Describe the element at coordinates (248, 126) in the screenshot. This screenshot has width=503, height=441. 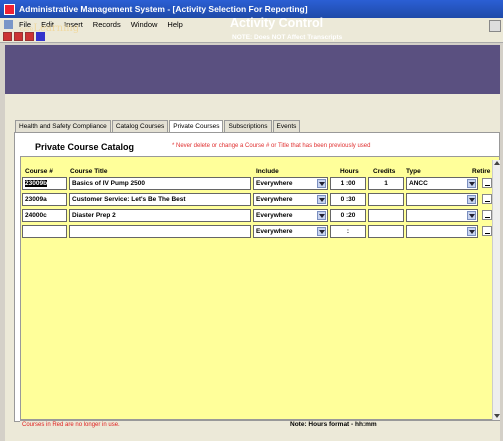
I see `tab-subscriptions: Subscriptions` at that location.